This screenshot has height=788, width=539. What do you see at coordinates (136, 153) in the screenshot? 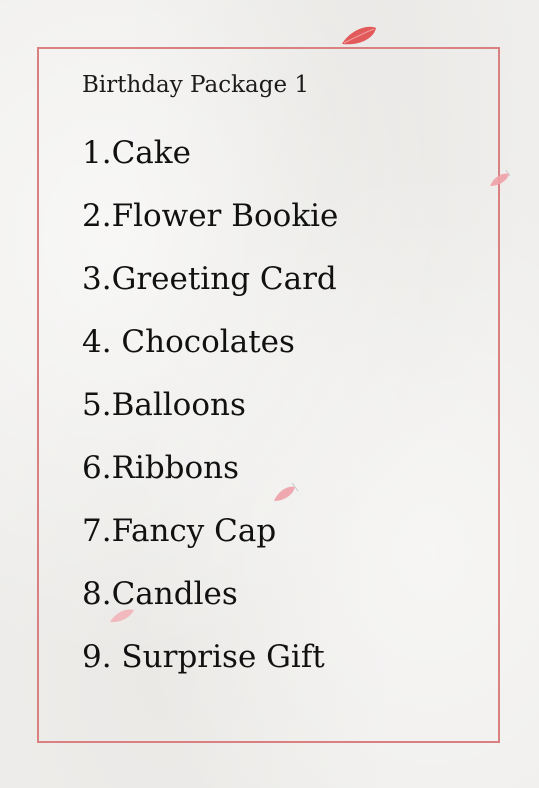
I see `list-item-cake: 1.Cake` at bounding box center [136, 153].